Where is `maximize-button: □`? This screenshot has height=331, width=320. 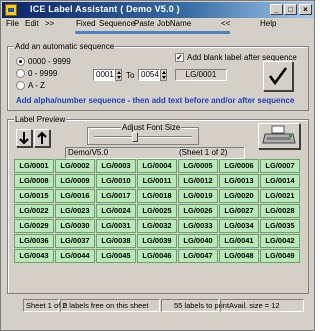
maximize-button: □ is located at coordinates (290, 9).